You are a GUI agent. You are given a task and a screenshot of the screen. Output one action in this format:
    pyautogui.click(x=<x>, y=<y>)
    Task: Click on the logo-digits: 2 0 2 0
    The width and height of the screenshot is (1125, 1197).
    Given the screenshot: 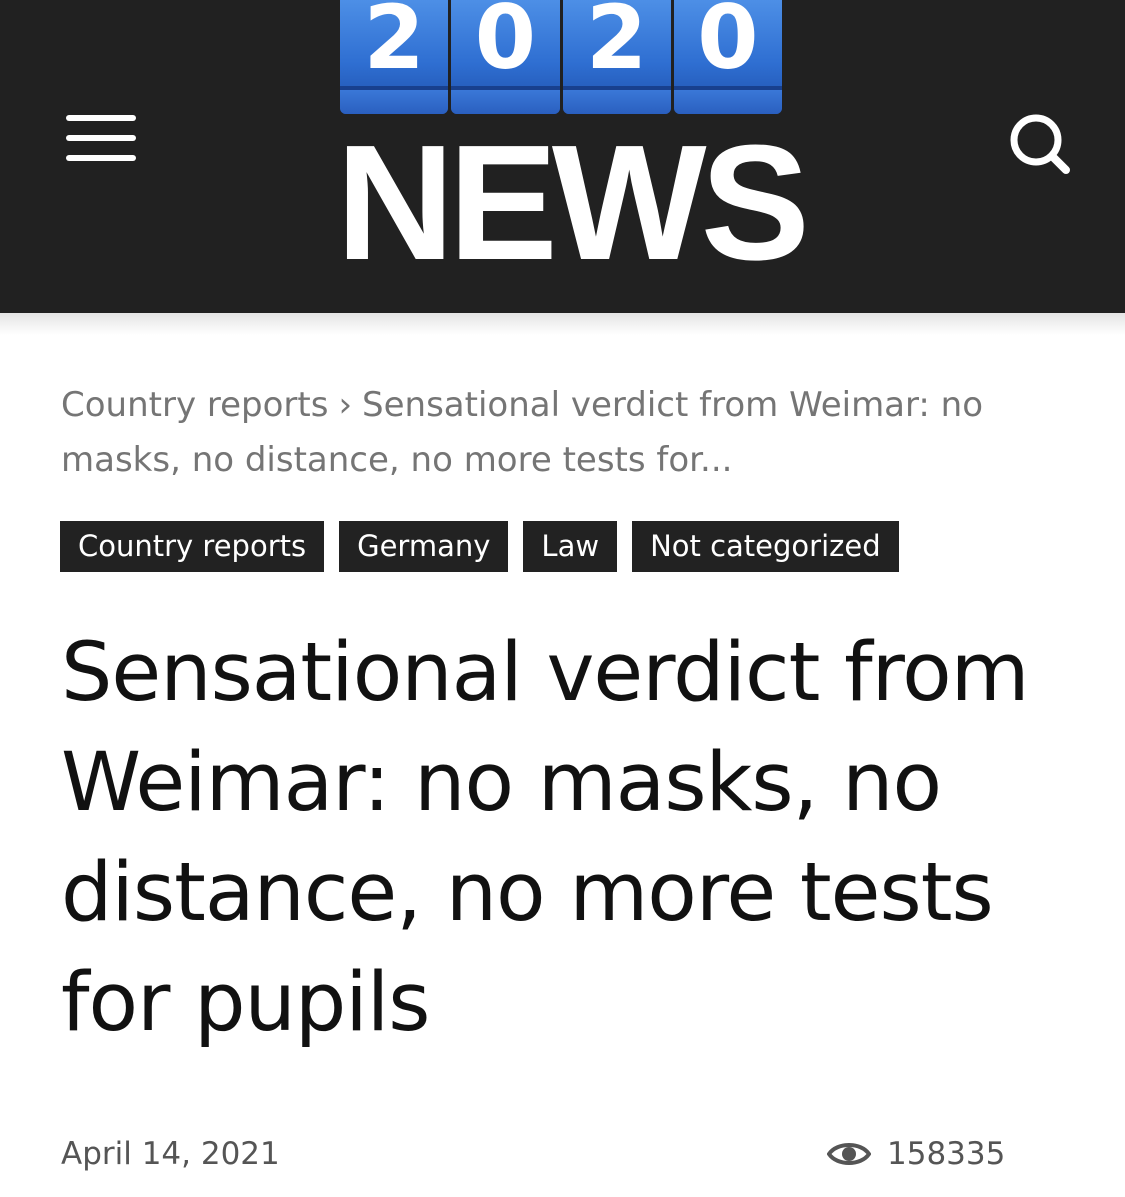 What is the action you would take?
    pyautogui.click(x=561, y=57)
    